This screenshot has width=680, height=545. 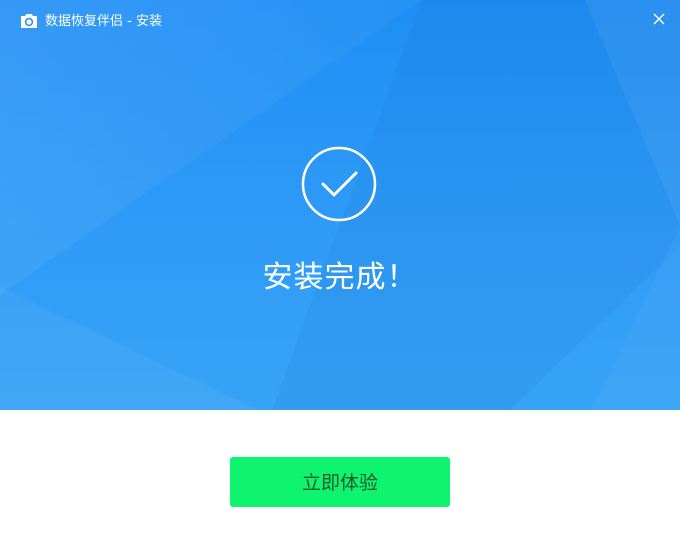 What do you see at coordinates (340, 482) in the screenshot?
I see `try-now-button: 立即体验` at bounding box center [340, 482].